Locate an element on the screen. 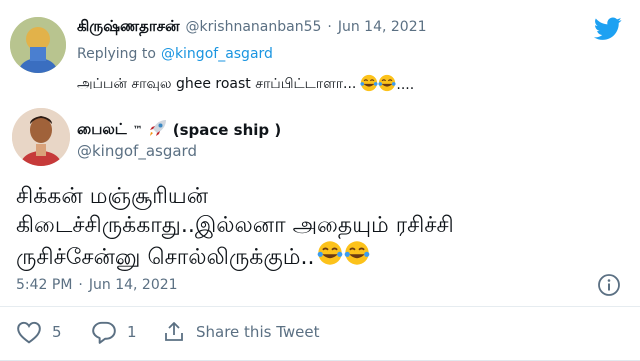 The height and width of the screenshot is (361, 640). main-avatar is located at coordinates (41, 137).